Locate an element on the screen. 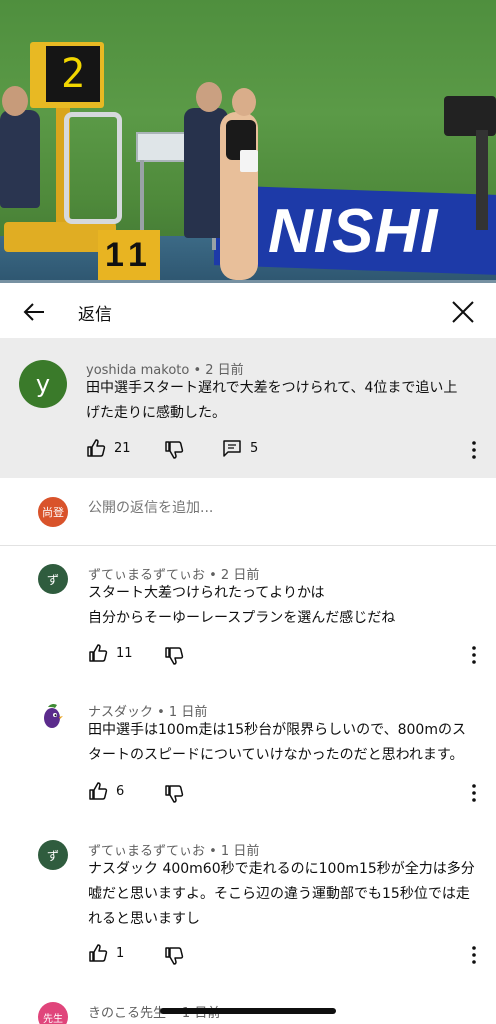 The width and height of the screenshot is (496, 1024). comment-line: タートのスピードについていけなかったのだと思われます。 is located at coordinates (276, 755).